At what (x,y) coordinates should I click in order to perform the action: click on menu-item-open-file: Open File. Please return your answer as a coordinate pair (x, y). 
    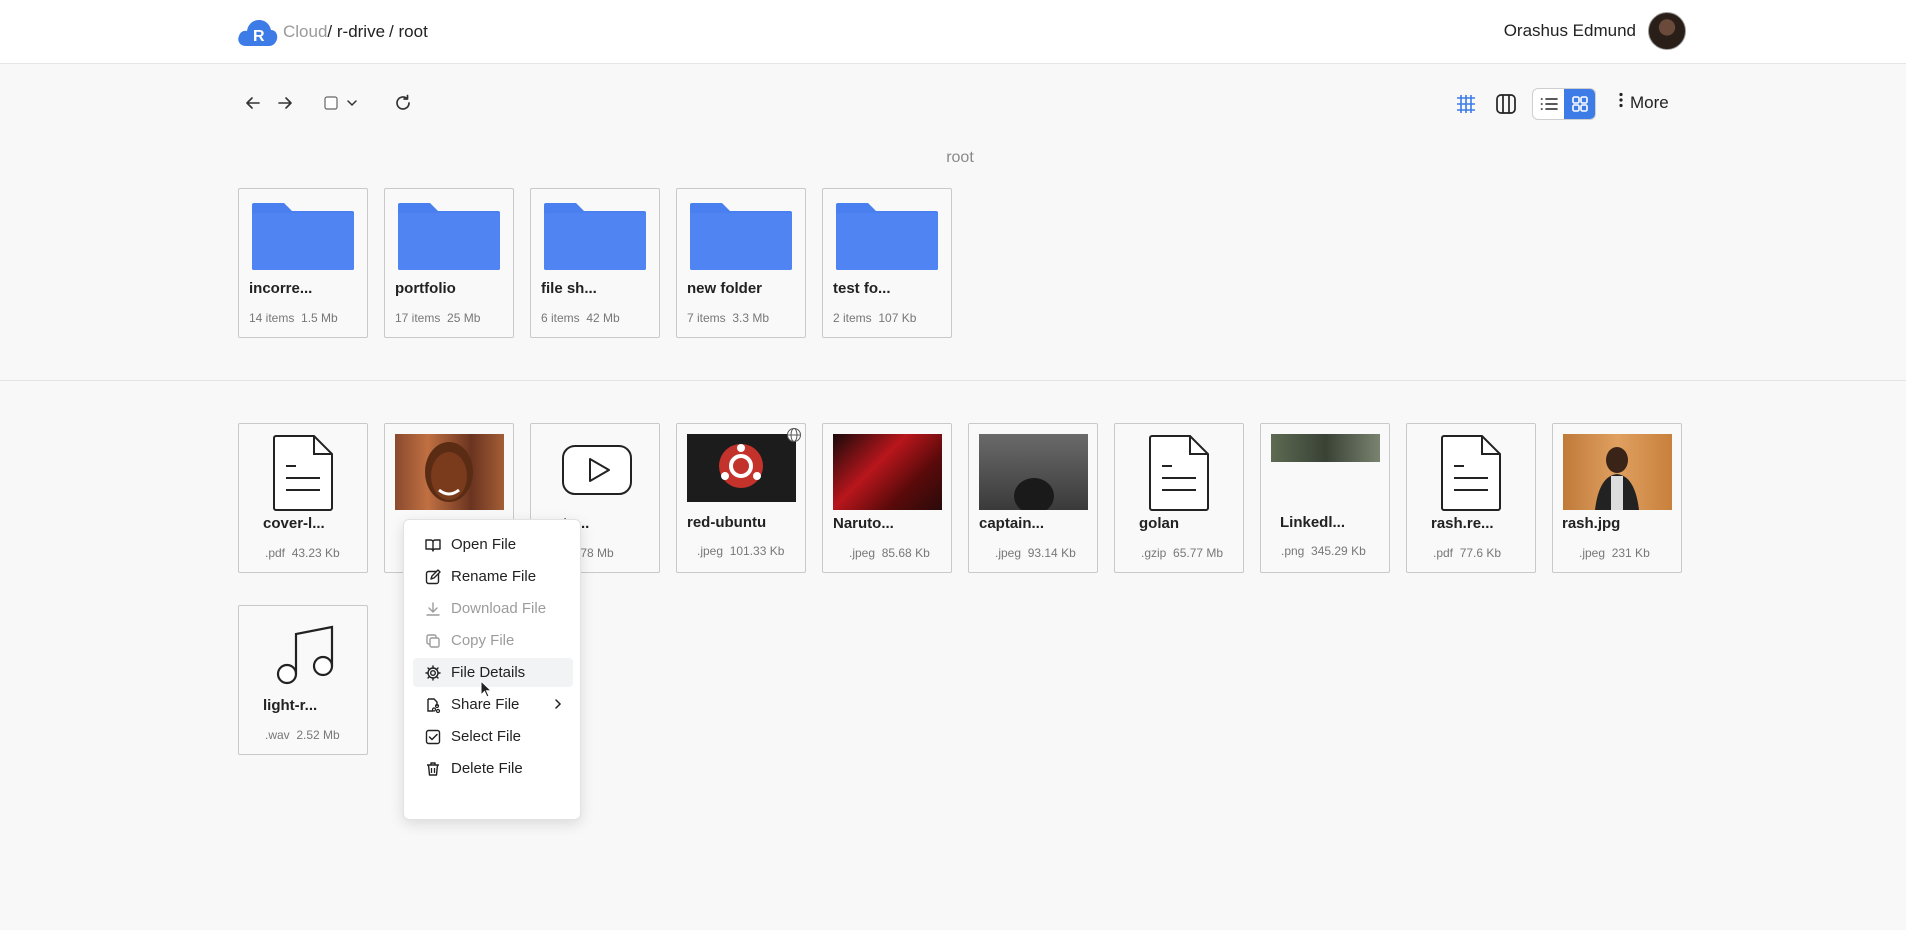
    Looking at the image, I should click on (493, 544).